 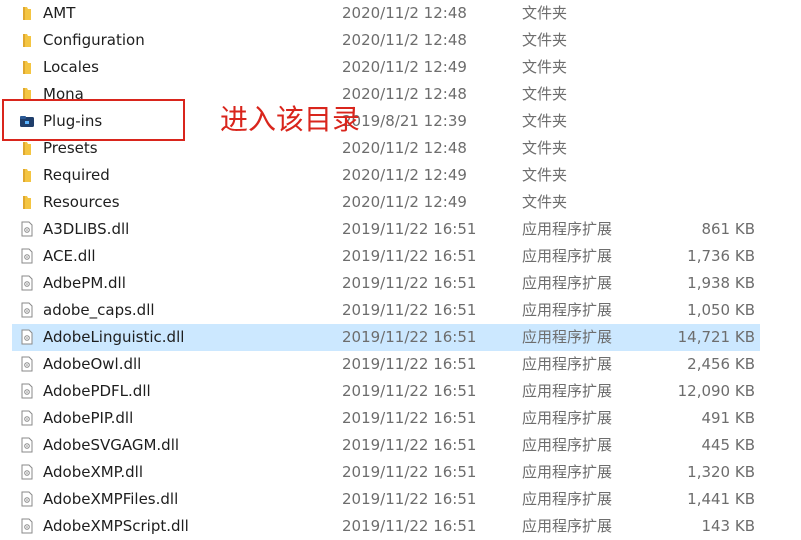 What do you see at coordinates (728, 229) in the screenshot?
I see `file-size: 861 KB` at bounding box center [728, 229].